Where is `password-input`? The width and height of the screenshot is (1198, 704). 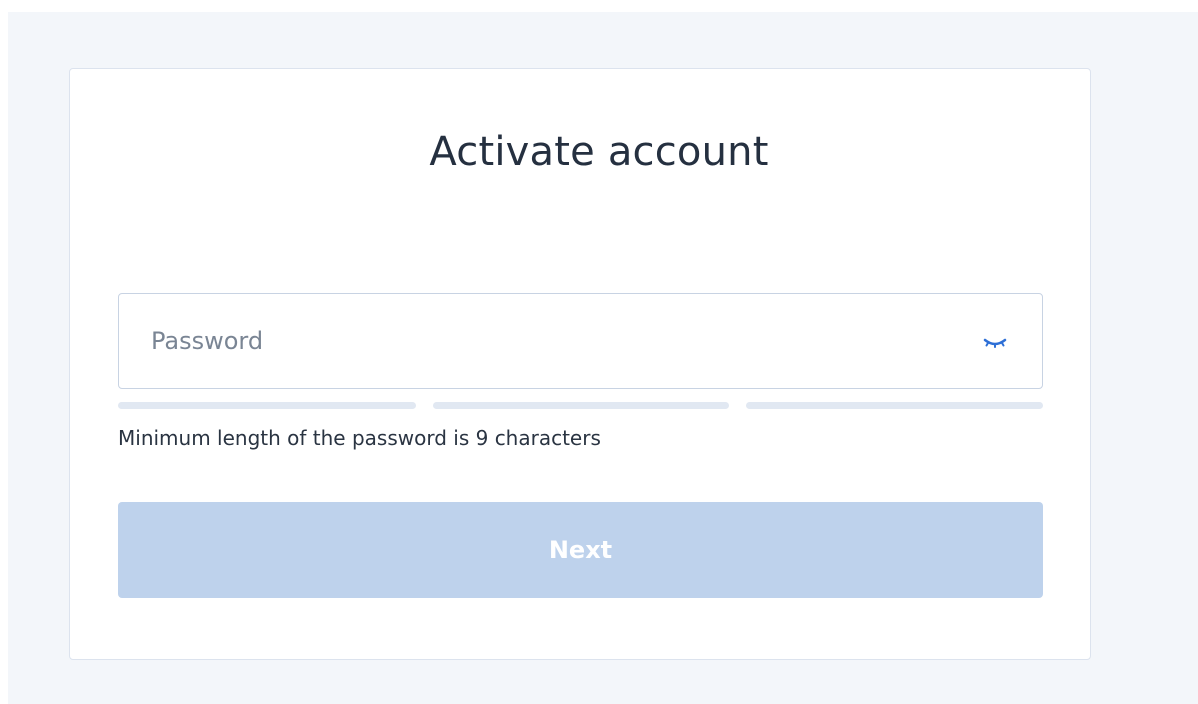 password-input is located at coordinates (551, 341).